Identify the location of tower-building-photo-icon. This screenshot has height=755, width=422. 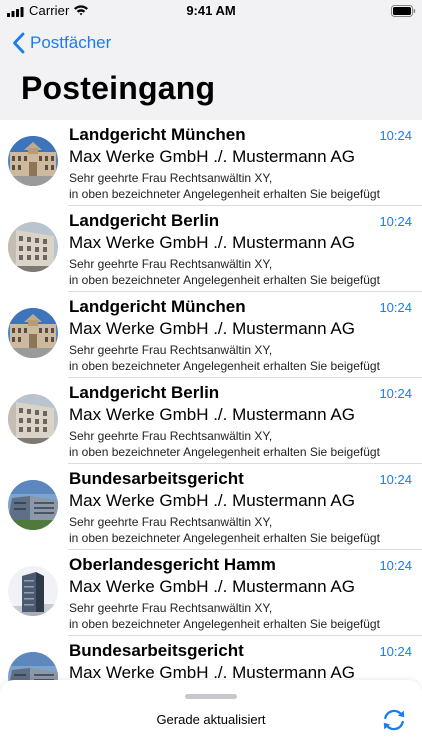
(33, 591).